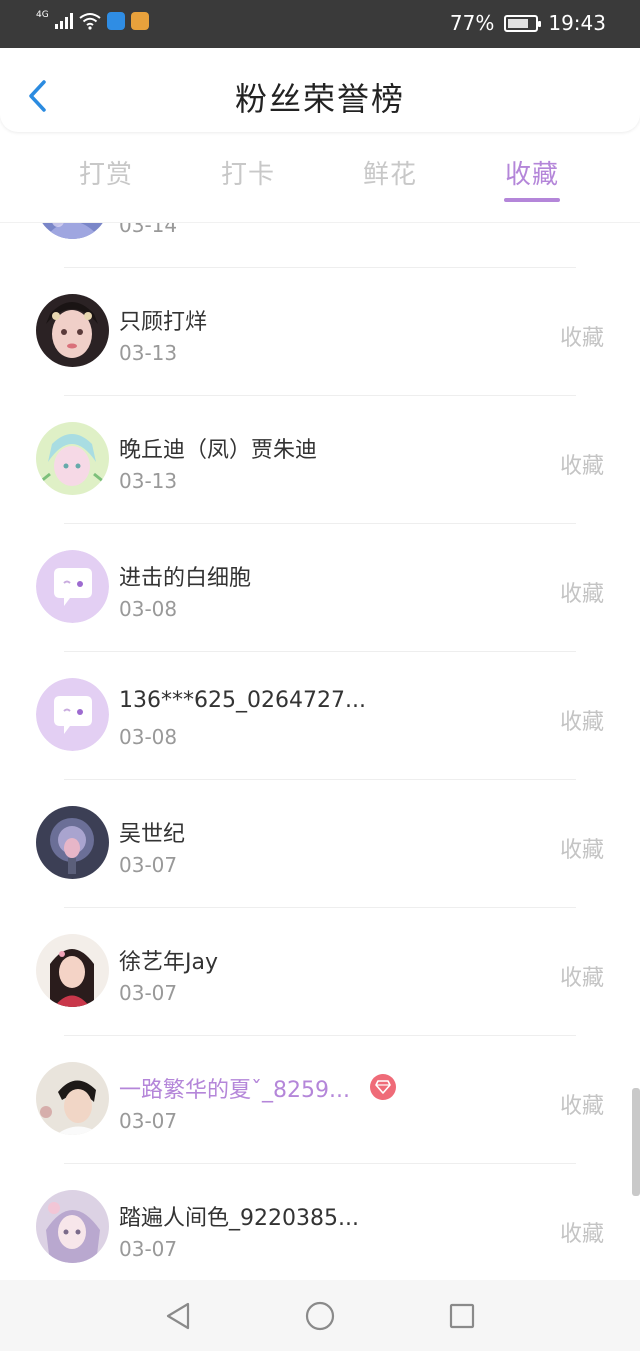 This screenshot has height=1351, width=640. Describe the element at coordinates (247, 175) in the screenshot. I see `tab-label: 打卡` at that location.